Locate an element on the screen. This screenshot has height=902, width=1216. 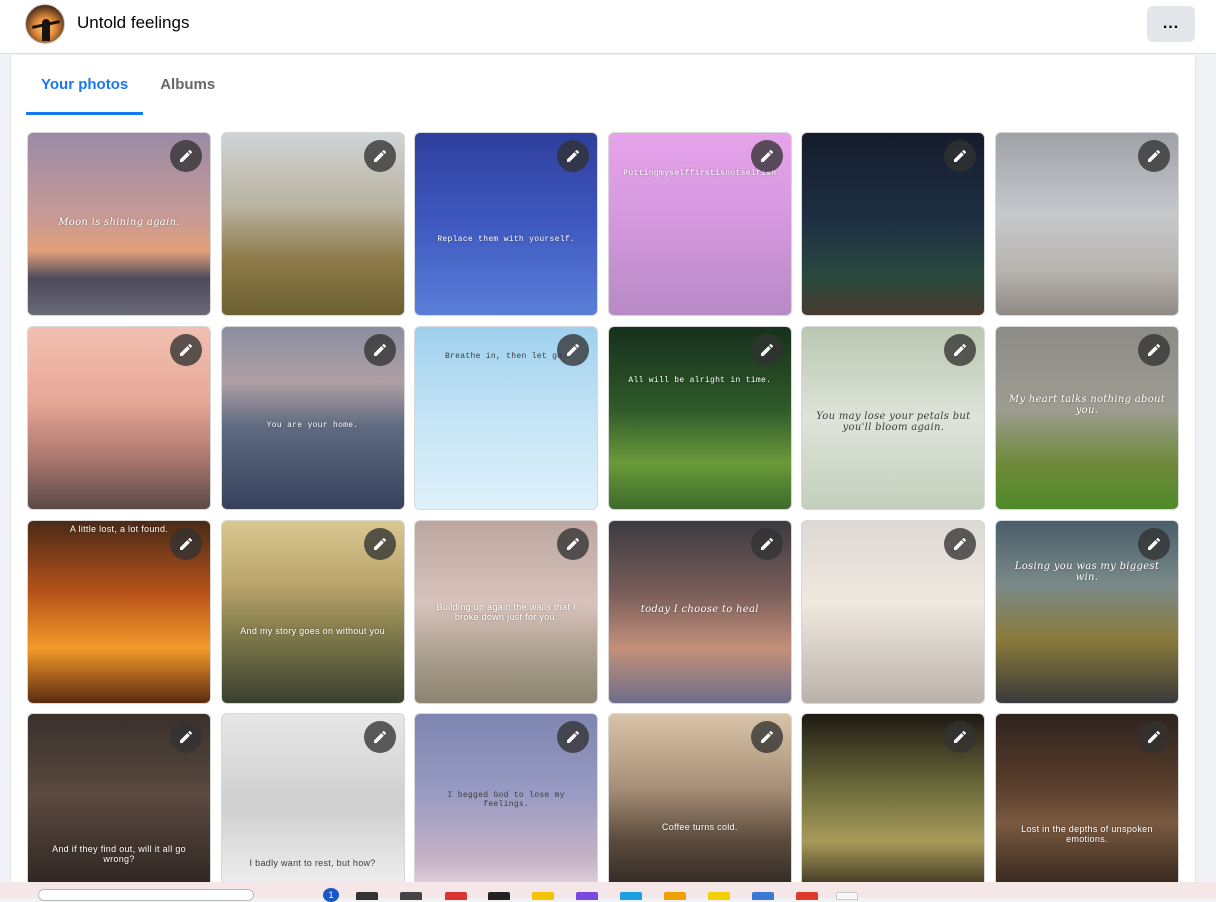
photo-tile: All will be alright in time. is located at coordinates (699, 417).